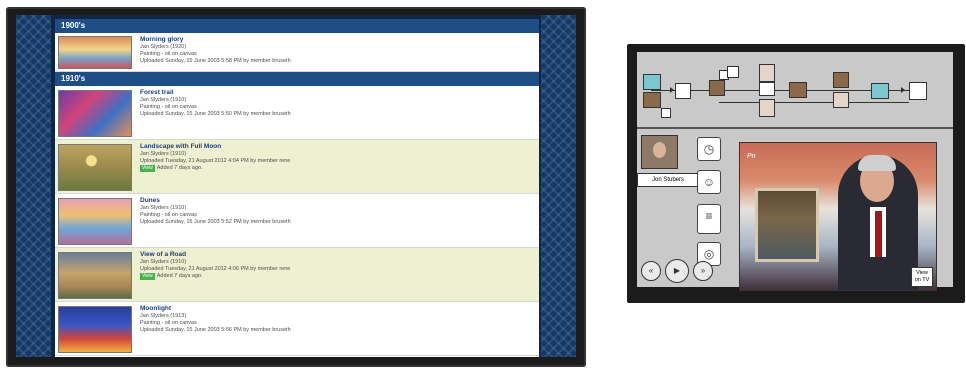 This screenshot has width=966, height=369. I want to click on view-on-tv-button: View on TV, so click(922, 277).